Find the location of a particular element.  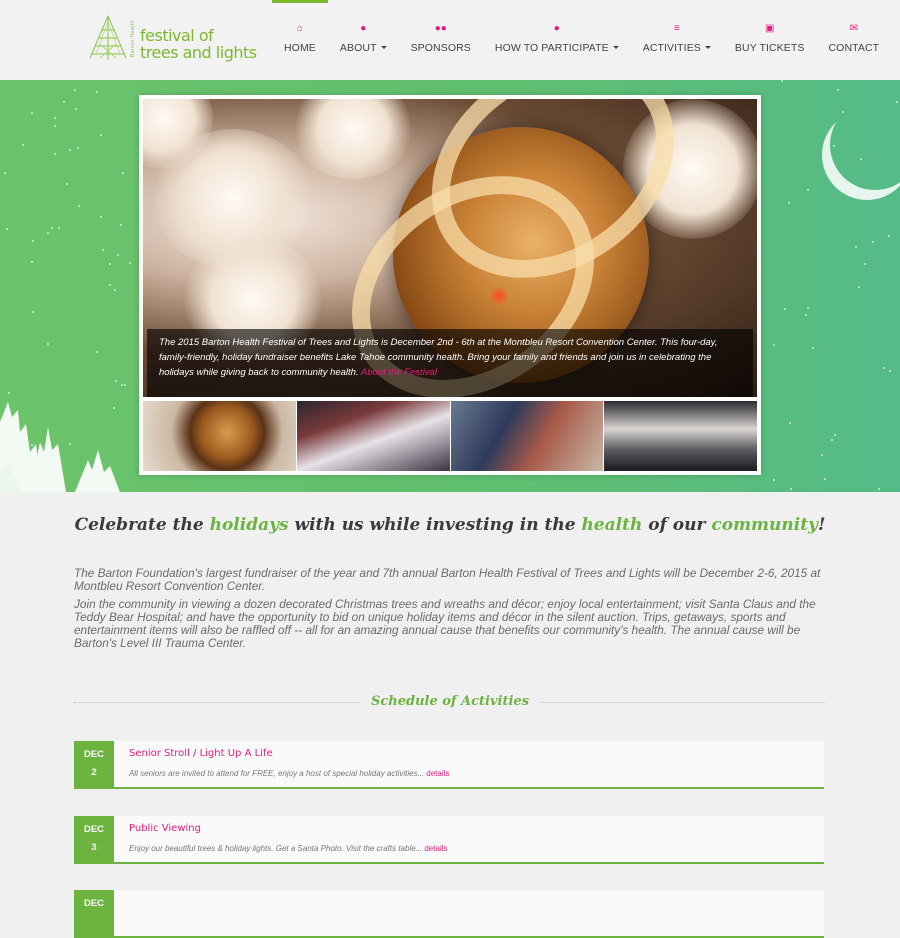

nav-label: HOME is located at coordinates (300, 48).